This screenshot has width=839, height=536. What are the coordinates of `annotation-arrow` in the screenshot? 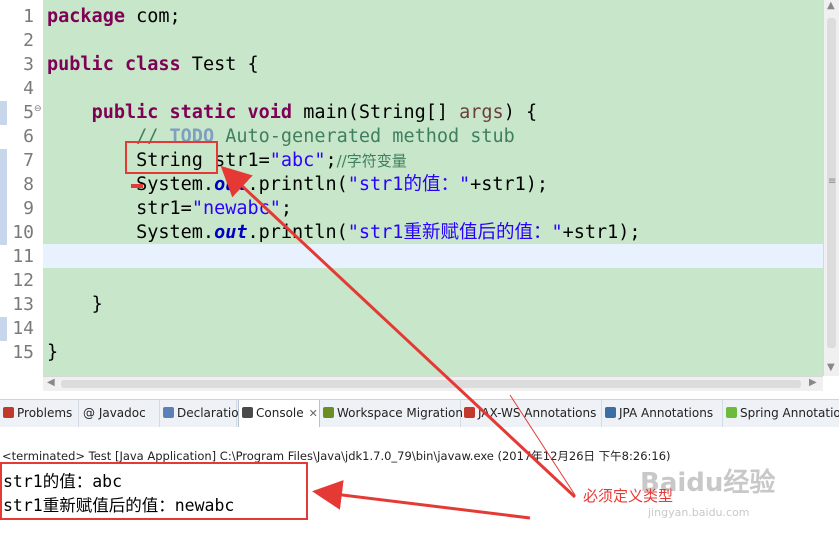 It's located at (421, 500).